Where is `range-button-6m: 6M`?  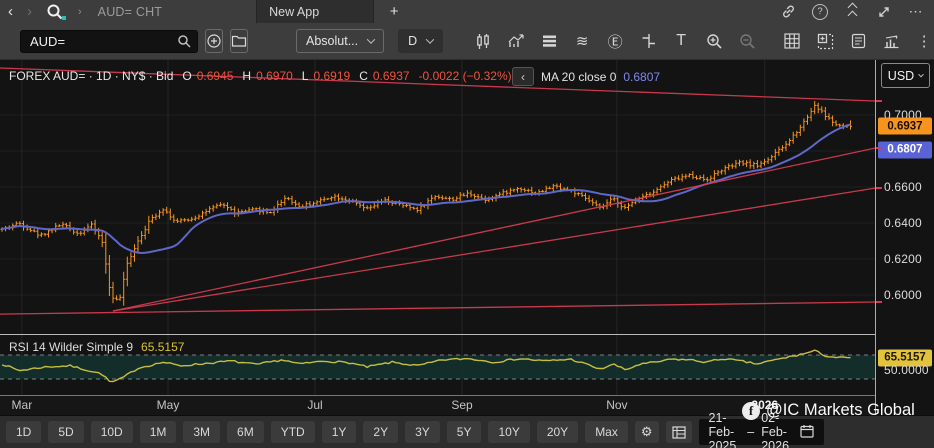 range-button-6m: 6M is located at coordinates (245, 432).